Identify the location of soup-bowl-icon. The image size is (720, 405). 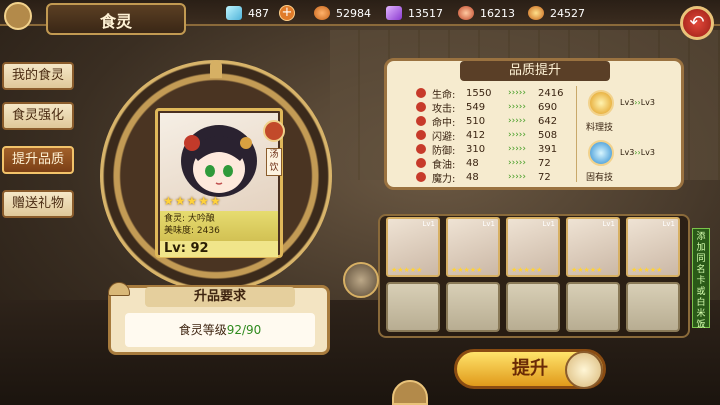
(274, 131).